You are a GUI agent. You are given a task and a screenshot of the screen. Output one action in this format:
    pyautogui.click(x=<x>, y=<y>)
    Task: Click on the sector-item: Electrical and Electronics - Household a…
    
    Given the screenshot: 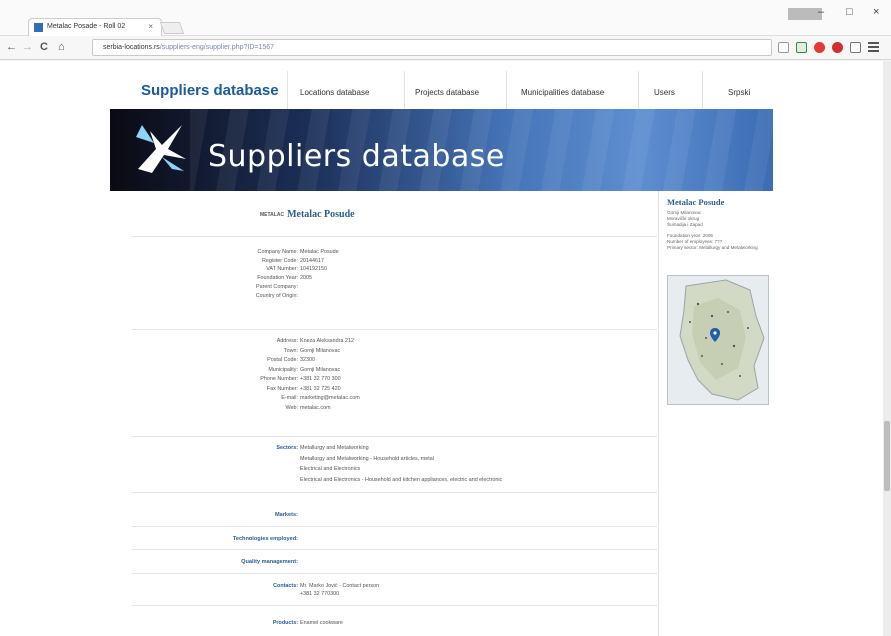 What is the action you would take?
    pyautogui.click(x=394, y=480)
    